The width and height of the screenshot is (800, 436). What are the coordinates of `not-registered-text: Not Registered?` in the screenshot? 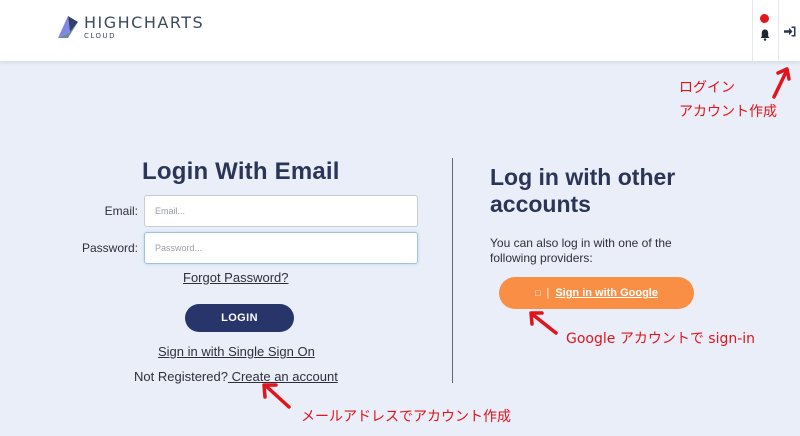 It's located at (181, 376).